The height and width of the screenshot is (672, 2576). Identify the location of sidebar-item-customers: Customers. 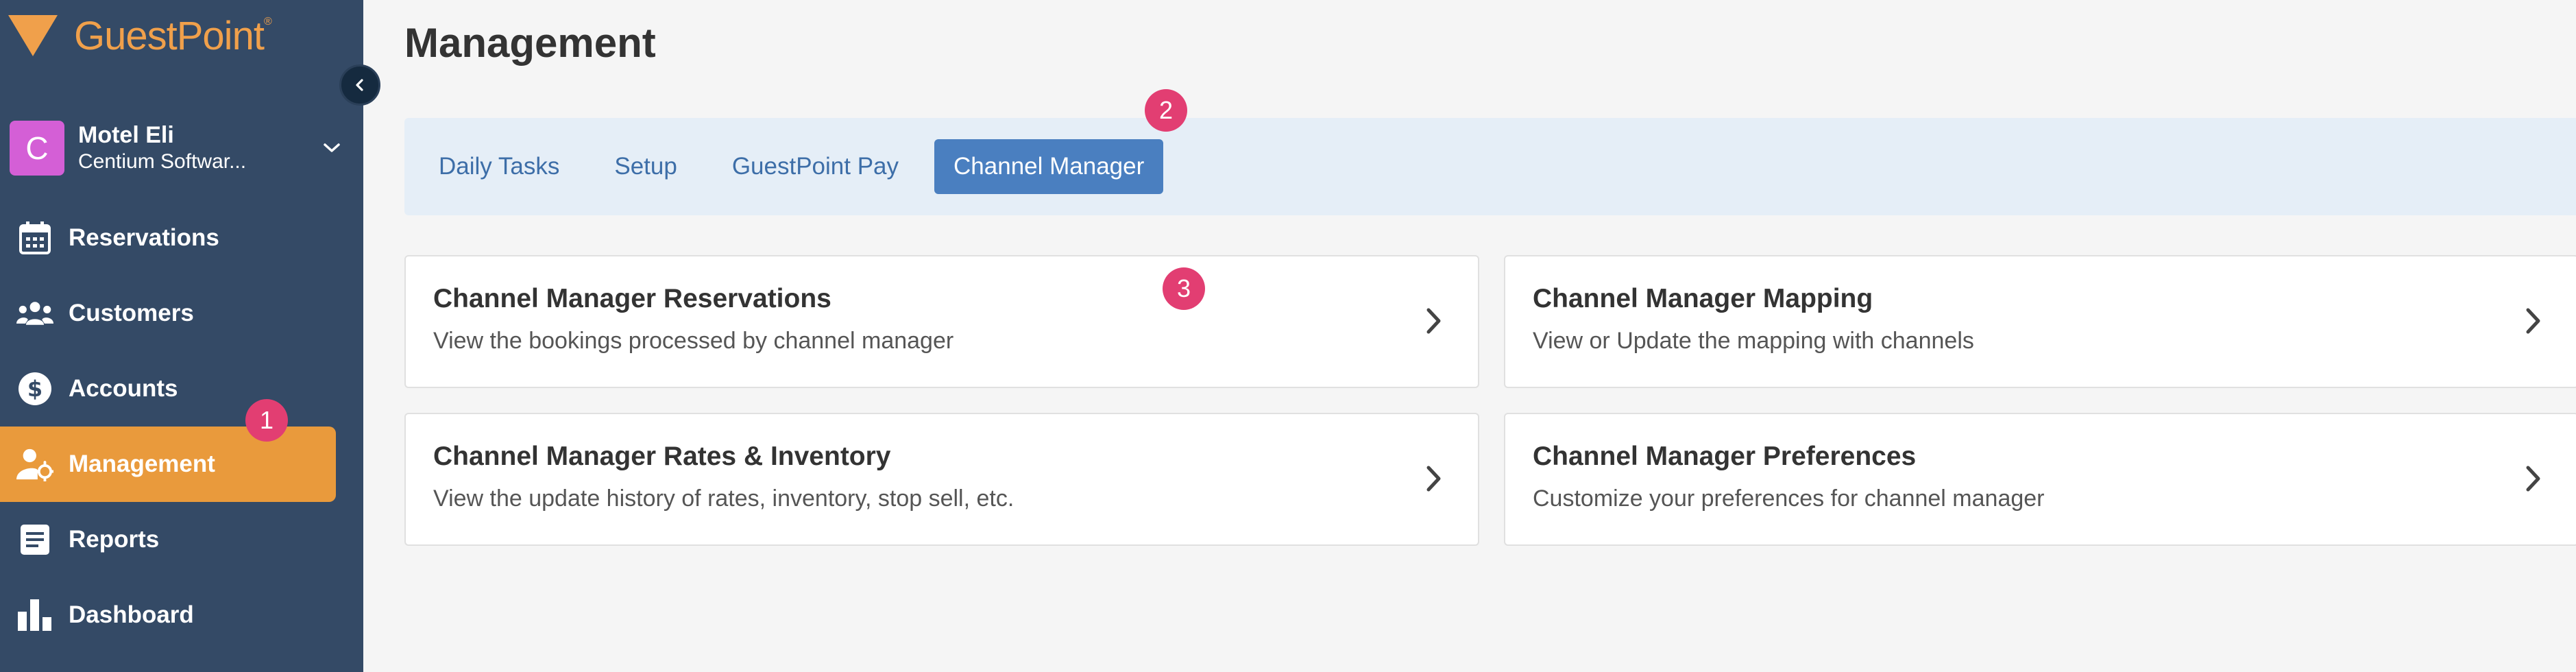
(181, 313).